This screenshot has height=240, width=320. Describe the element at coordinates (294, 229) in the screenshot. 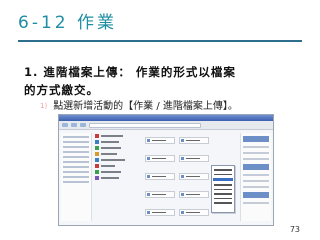

I see `page-number: 73` at that location.